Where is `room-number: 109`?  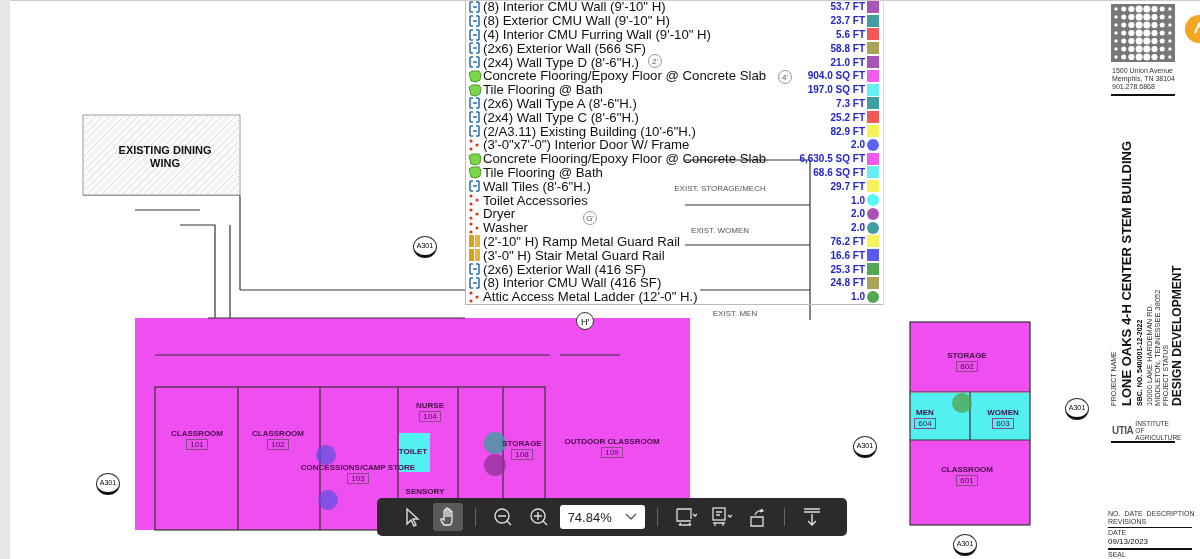
room-number: 109 is located at coordinates (612, 452).